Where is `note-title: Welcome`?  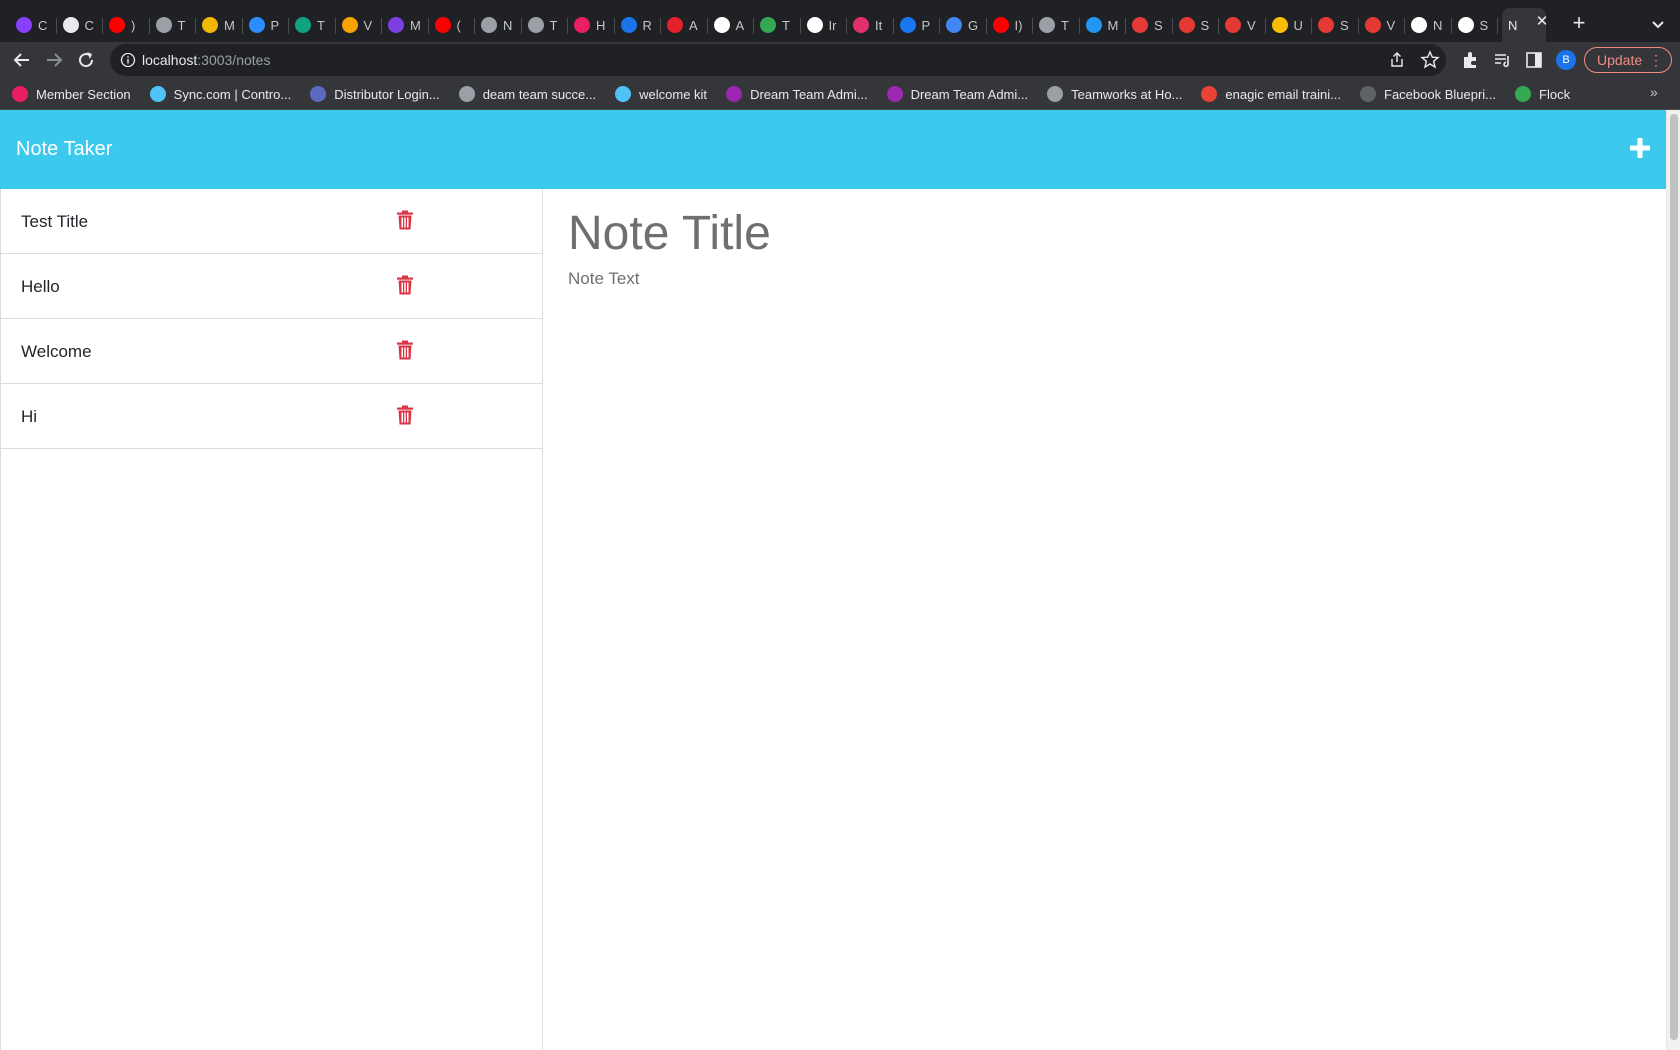
note-title: Welcome is located at coordinates (56, 352).